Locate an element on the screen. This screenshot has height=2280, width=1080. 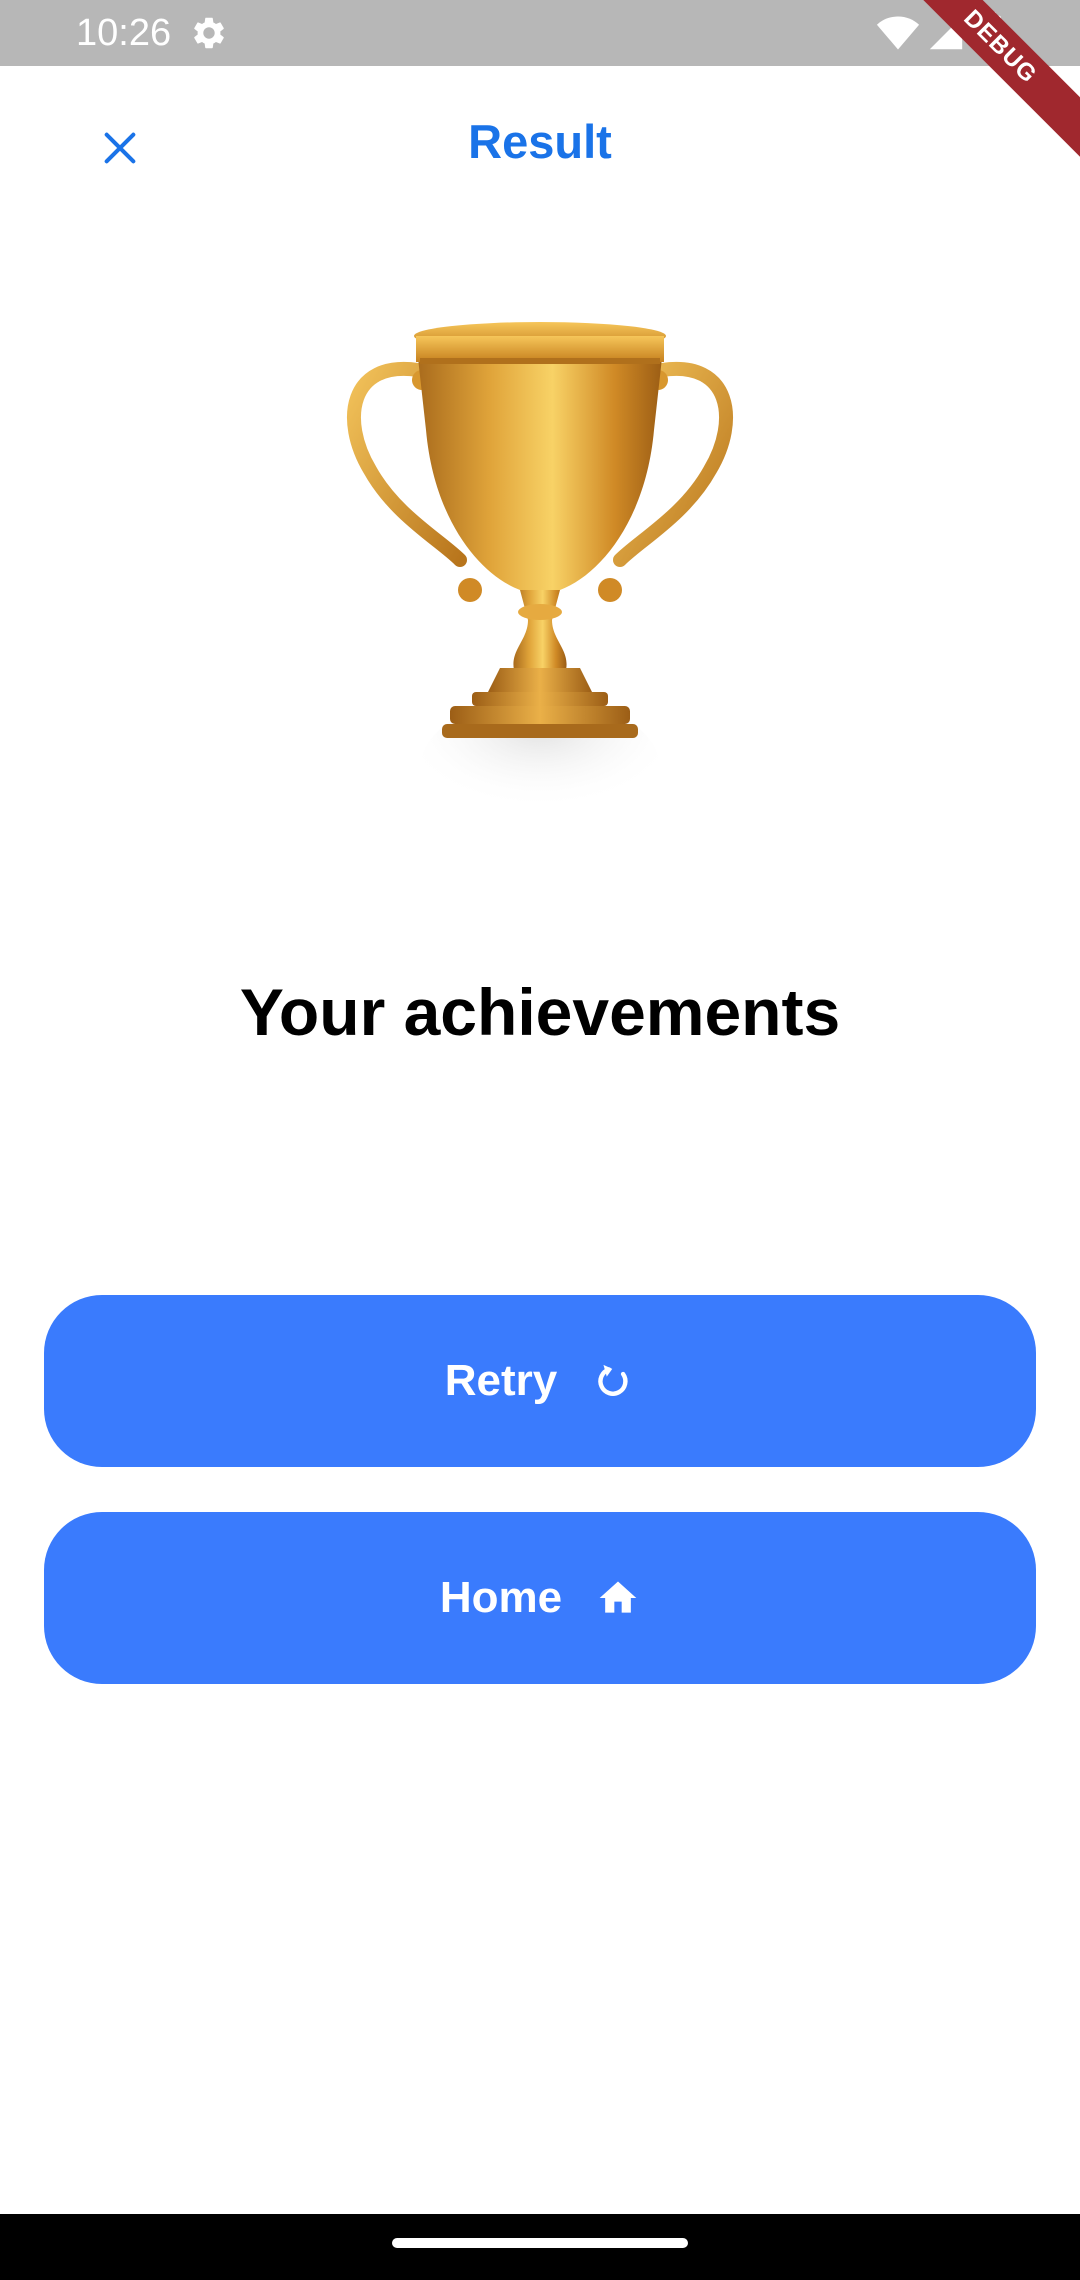
home-icon is located at coordinates (618, 1597).